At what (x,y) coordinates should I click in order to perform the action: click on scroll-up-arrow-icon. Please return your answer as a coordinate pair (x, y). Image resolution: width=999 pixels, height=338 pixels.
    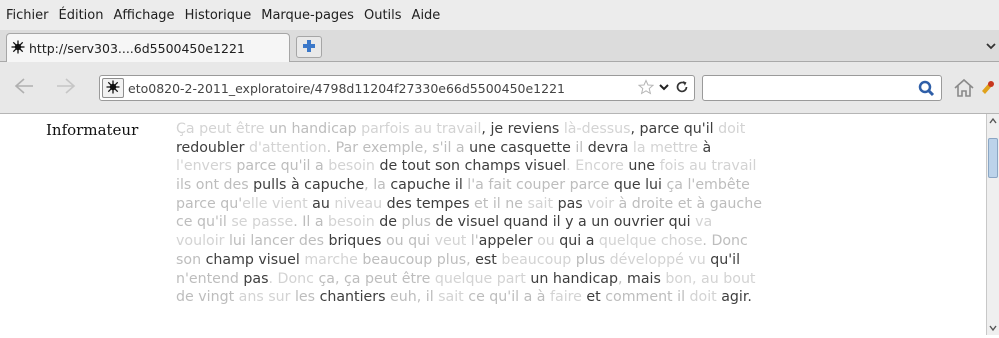
    Looking at the image, I should click on (993, 121).